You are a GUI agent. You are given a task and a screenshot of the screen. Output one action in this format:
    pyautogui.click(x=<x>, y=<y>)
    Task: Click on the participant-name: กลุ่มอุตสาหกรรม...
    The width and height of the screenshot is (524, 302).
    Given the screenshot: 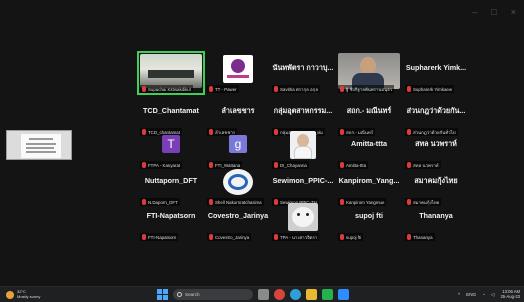 What is the action you would take?
    pyautogui.click(x=303, y=110)
    